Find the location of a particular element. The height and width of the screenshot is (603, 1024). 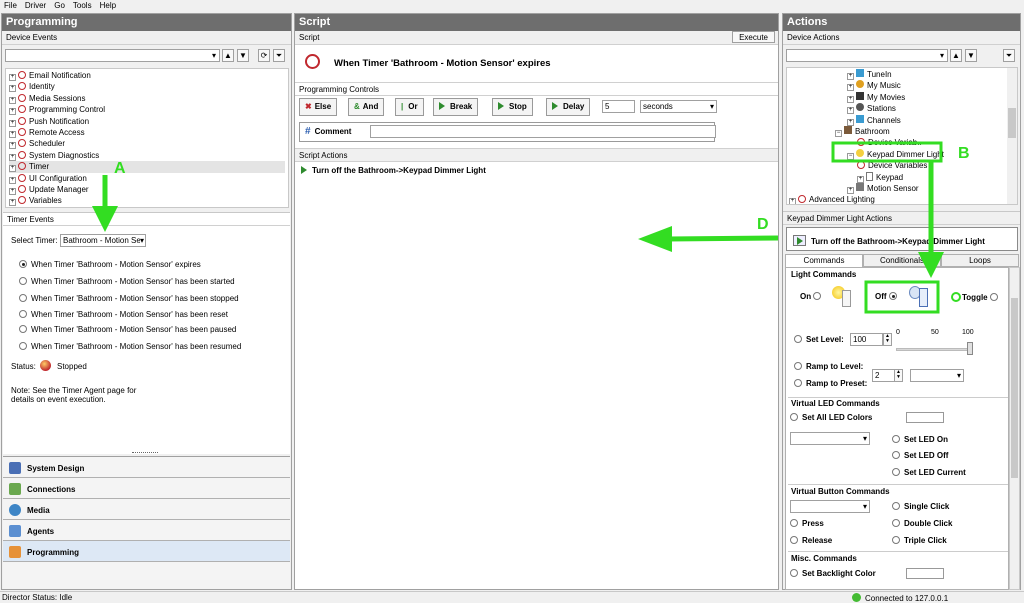

highlight-b is located at coordinates (887, 209).